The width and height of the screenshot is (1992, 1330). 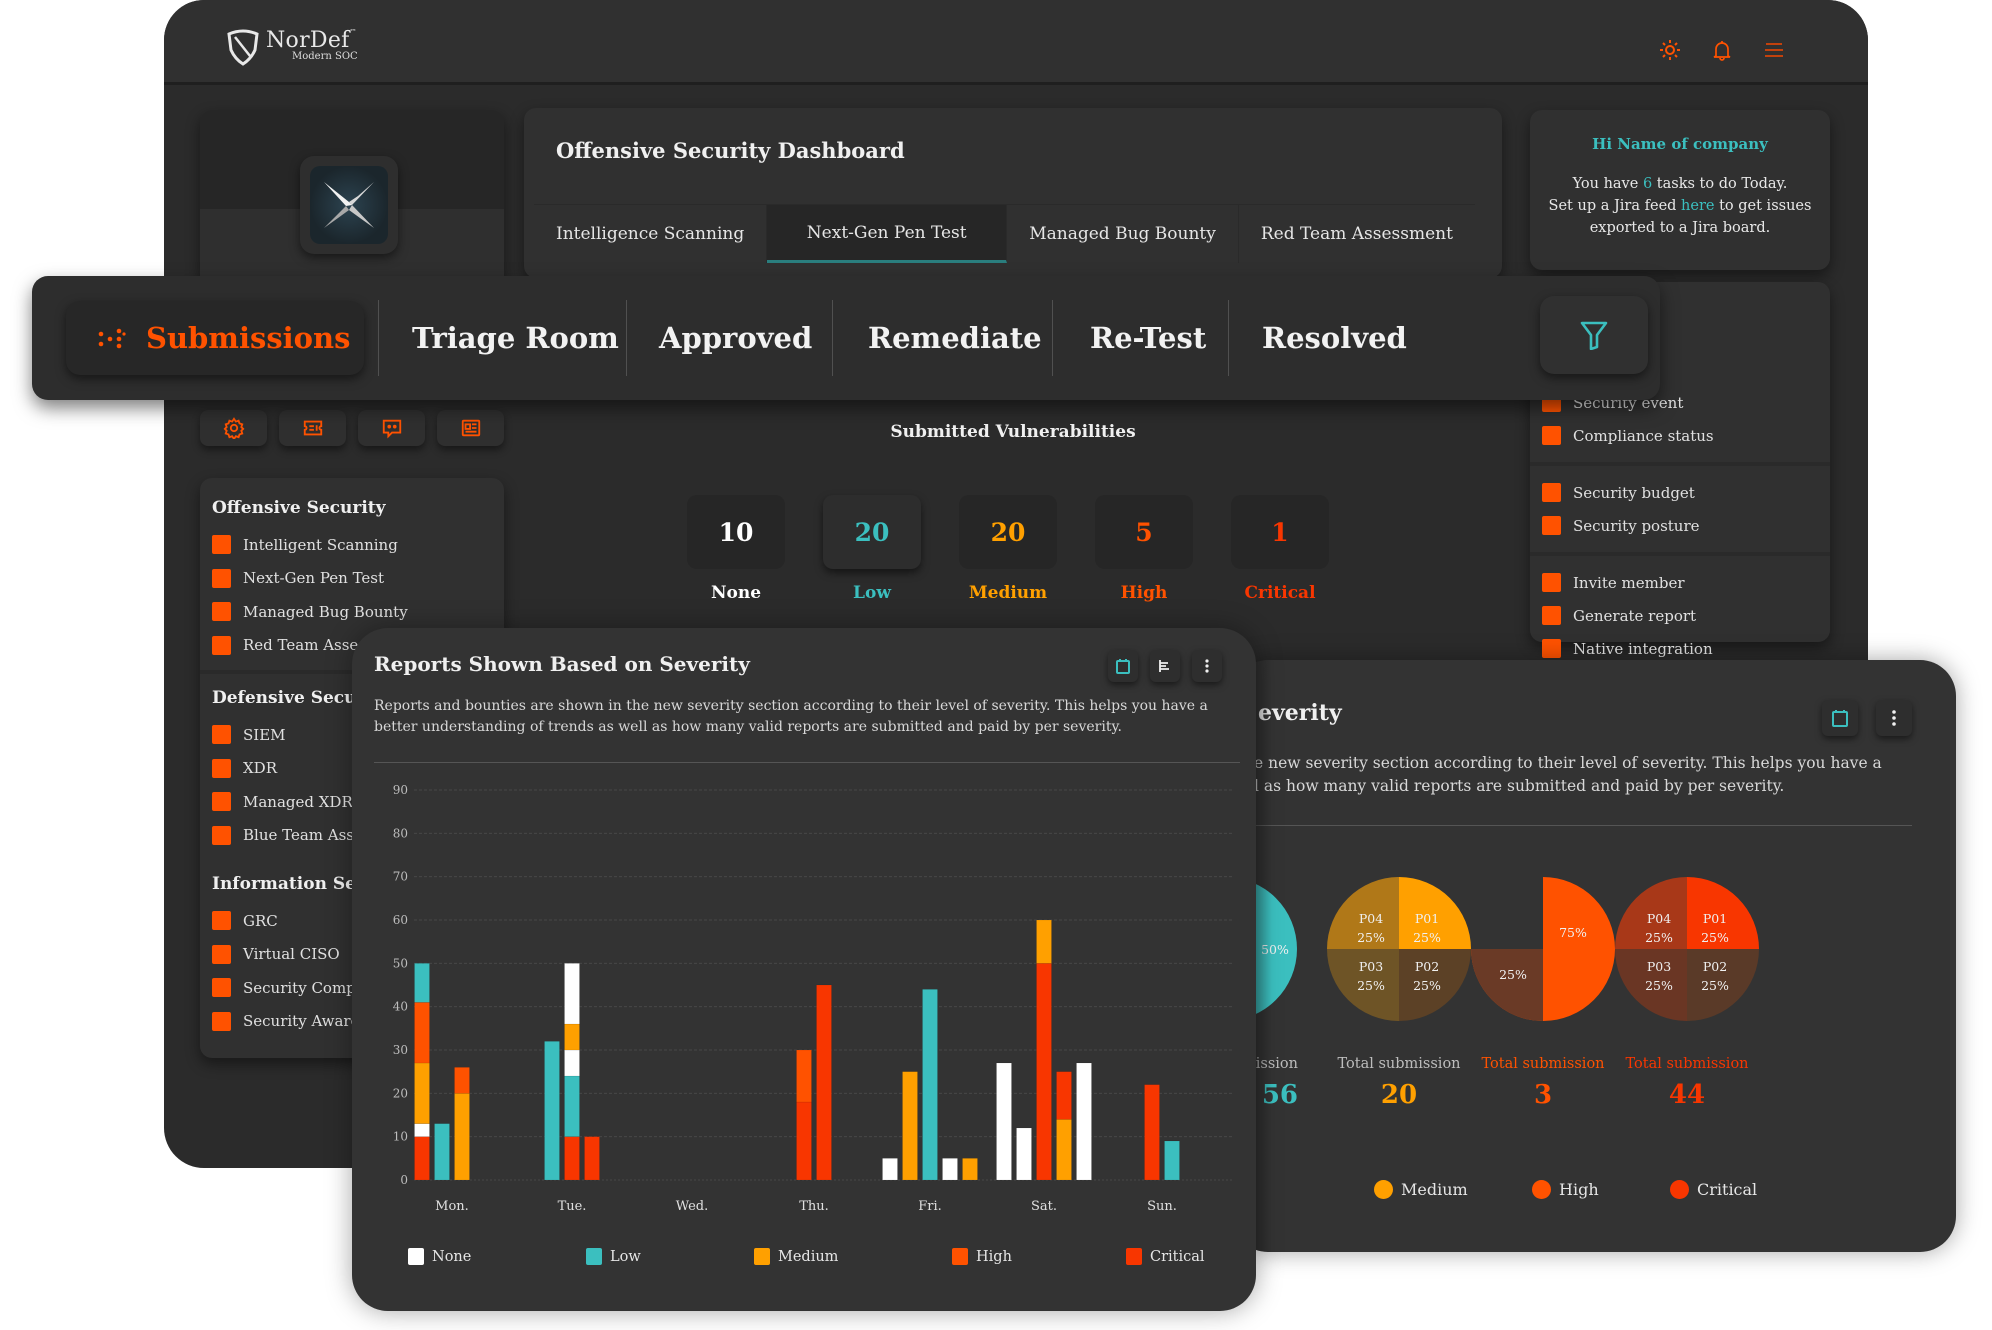 I want to click on brand-logo: NorDef™ Modern SOC, so click(x=292, y=47).